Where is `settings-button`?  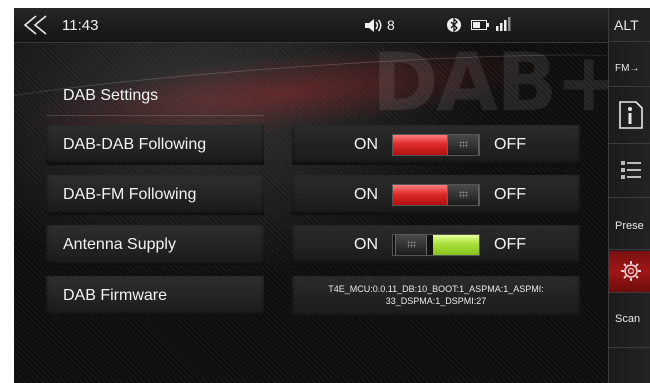
settings-button is located at coordinates (629, 272).